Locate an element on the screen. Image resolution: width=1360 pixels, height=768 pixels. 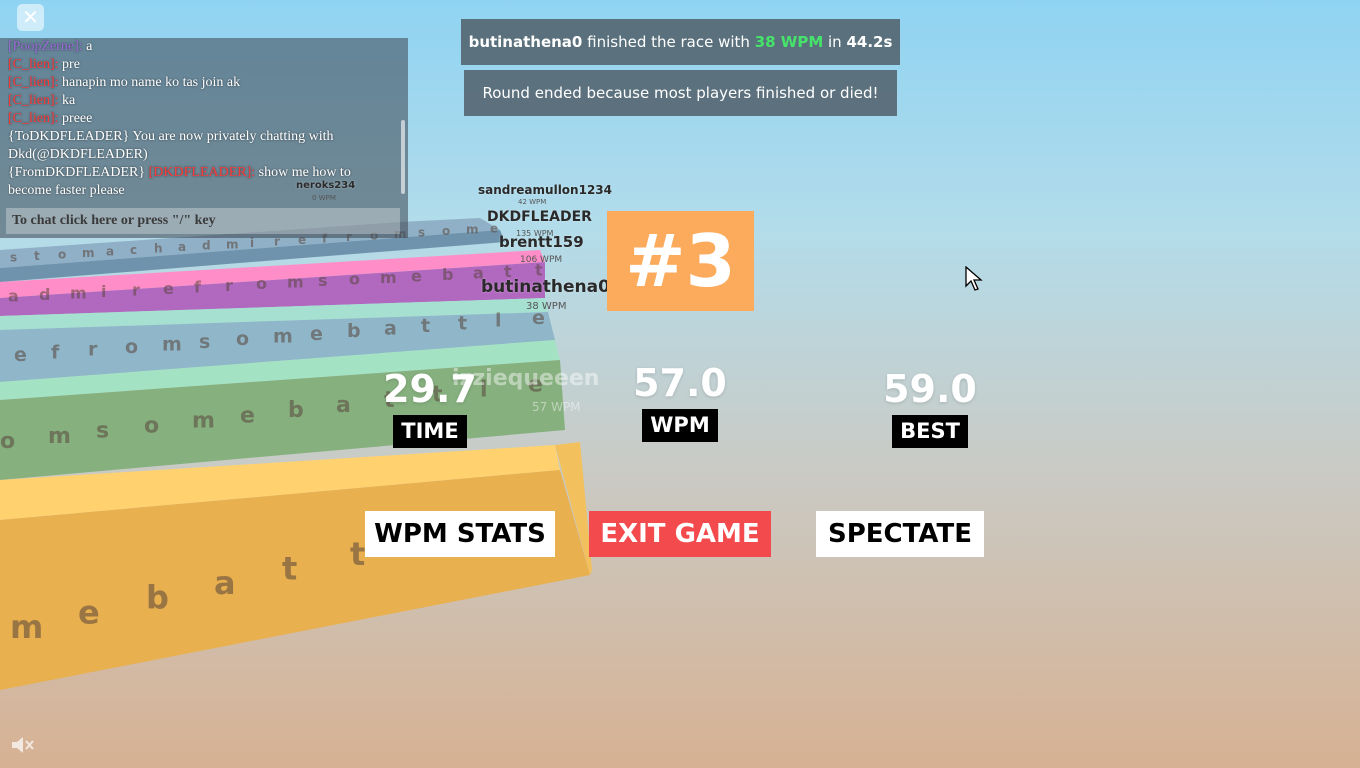
chat-prefix: {FromDKDFLEADER} is located at coordinates (77, 172).